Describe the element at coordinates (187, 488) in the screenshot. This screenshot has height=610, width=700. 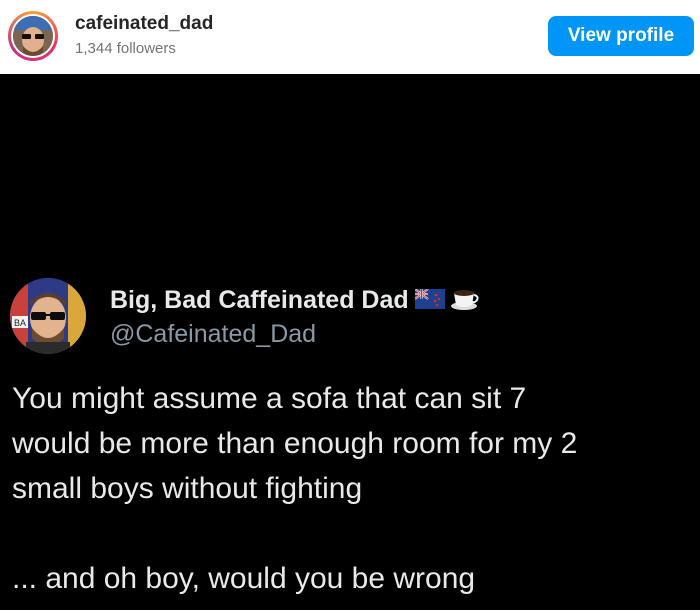
I see `tweet-text-line: small boys without fighting` at that location.